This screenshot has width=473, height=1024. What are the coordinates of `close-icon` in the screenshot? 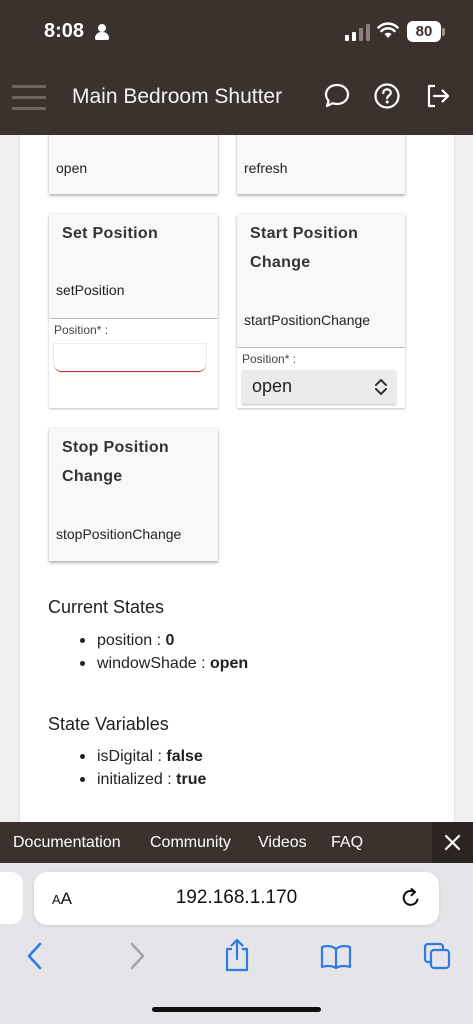 It's located at (452, 842).